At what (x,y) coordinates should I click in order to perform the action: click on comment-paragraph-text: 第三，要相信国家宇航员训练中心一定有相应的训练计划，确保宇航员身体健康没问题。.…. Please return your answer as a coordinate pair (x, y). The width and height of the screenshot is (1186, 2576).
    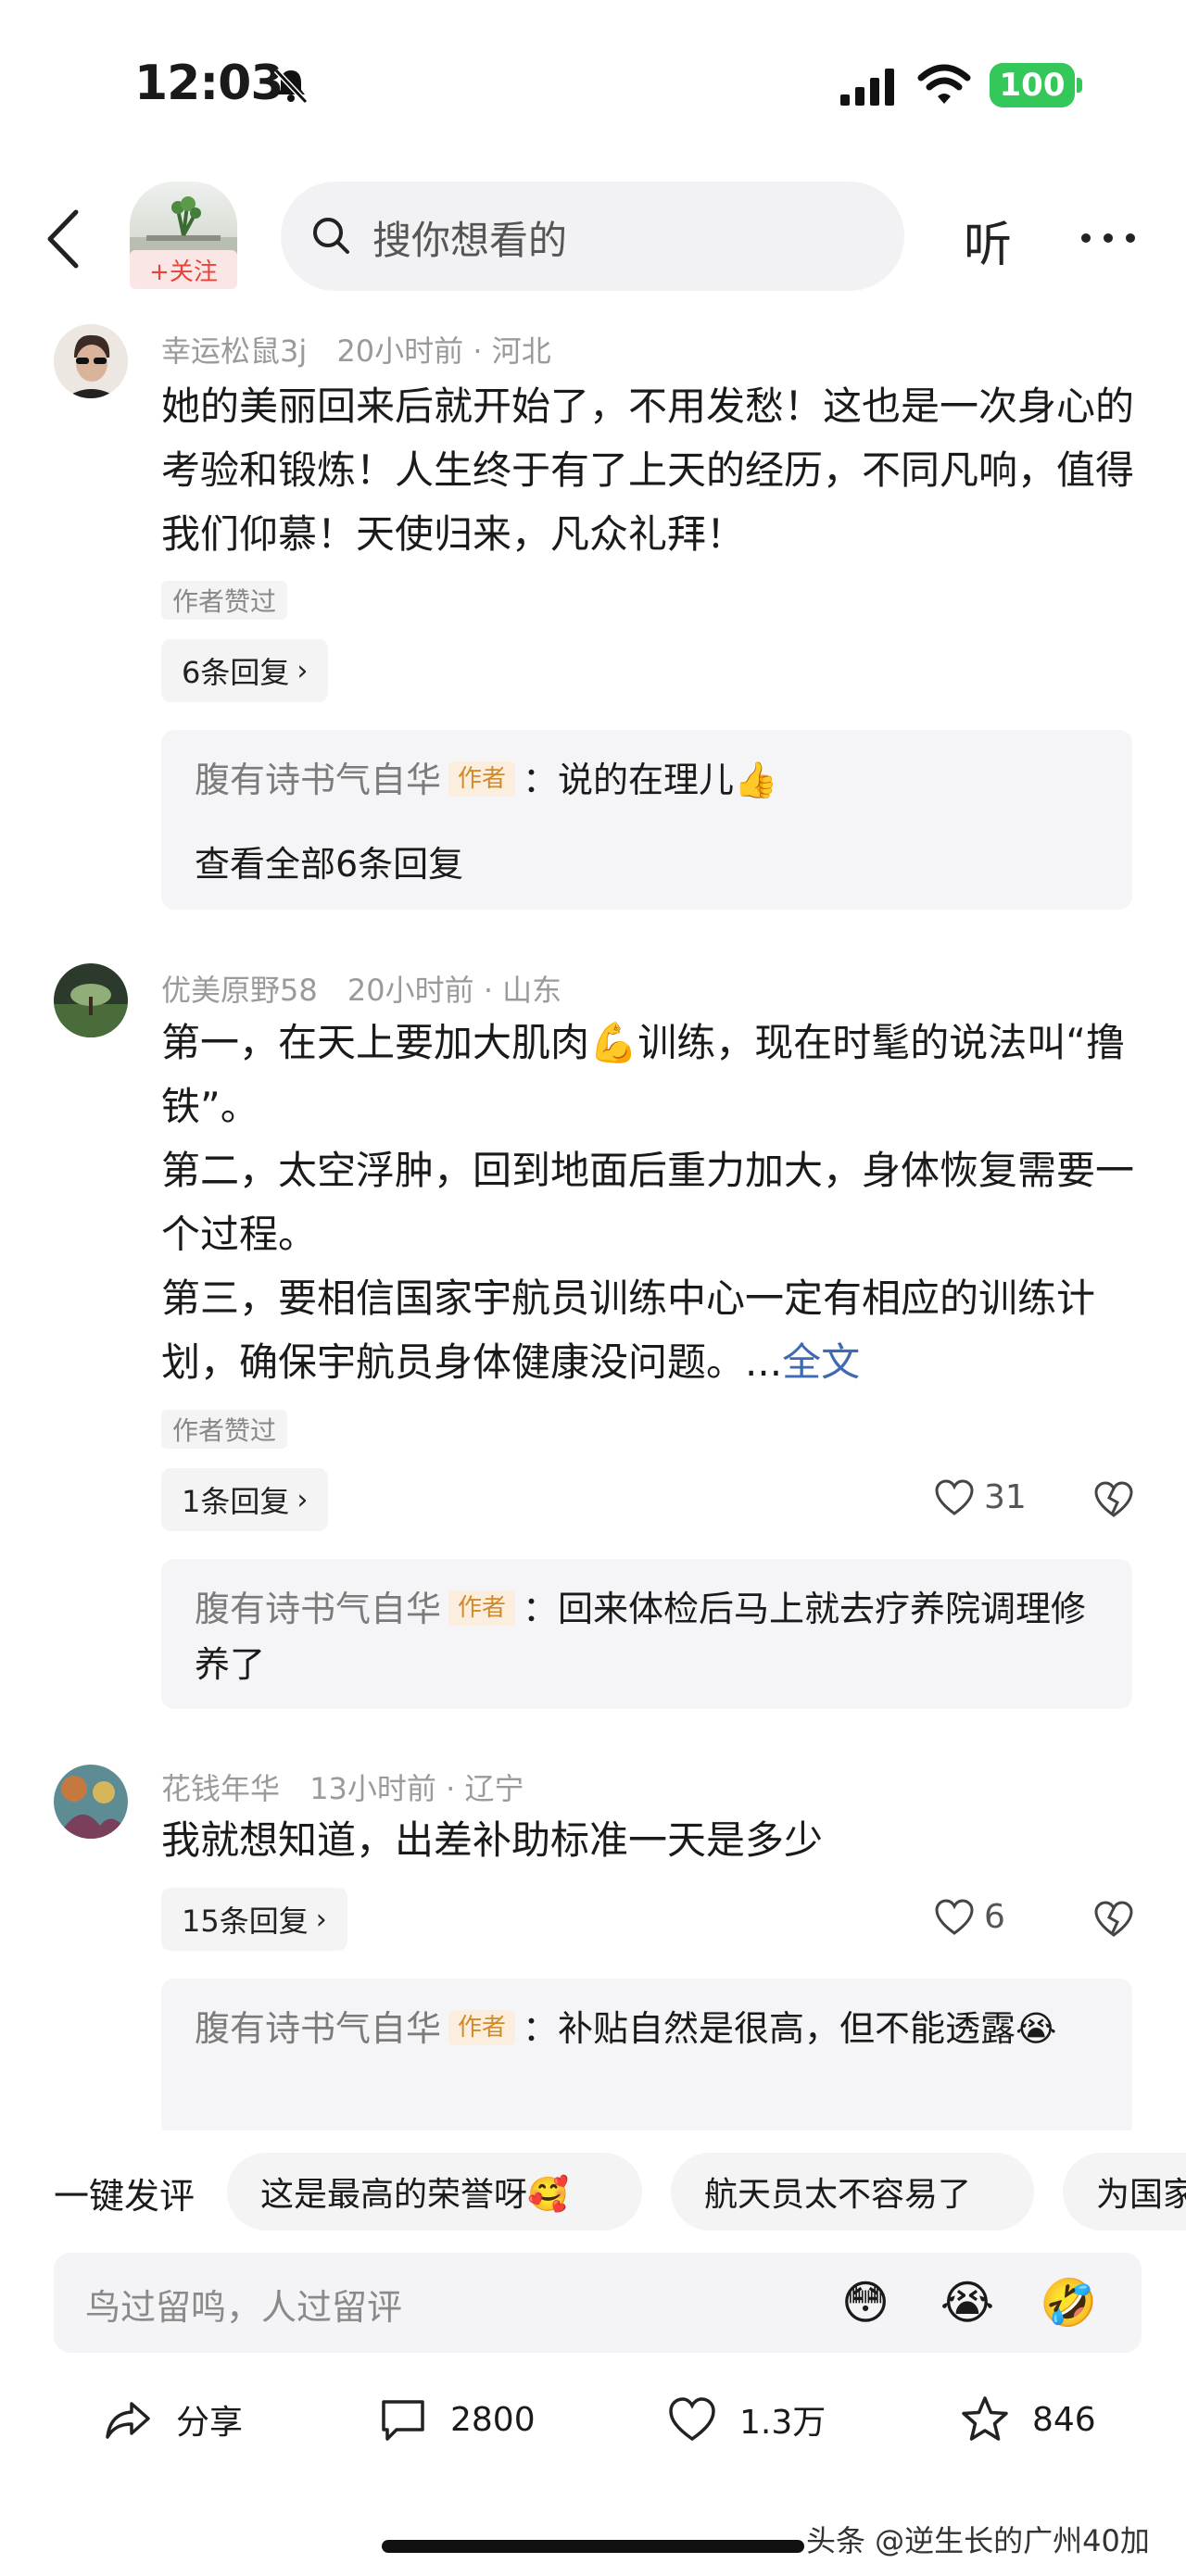
    Looking at the image, I should click on (628, 1330).